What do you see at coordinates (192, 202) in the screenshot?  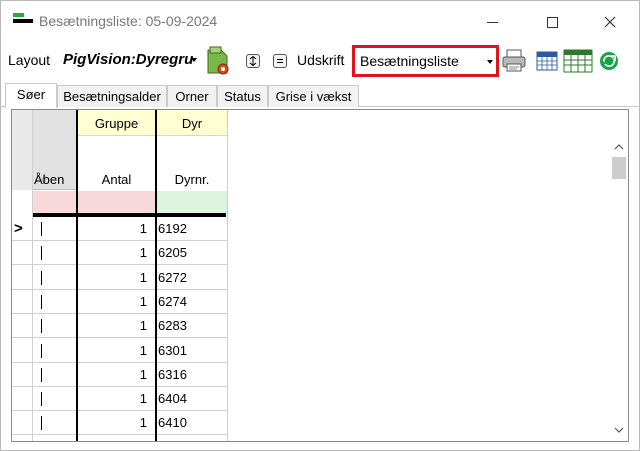 I see `filter-row-dyrnr` at bounding box center [192, 202].